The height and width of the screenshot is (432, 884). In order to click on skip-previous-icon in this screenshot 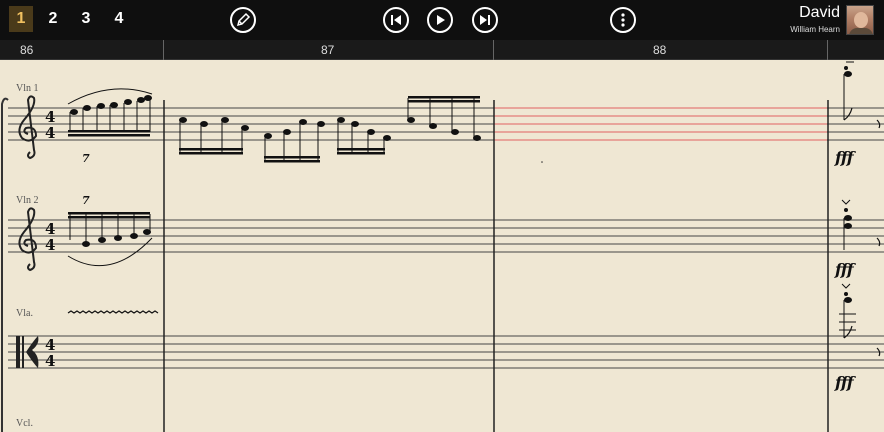, I will do `click(396, 20)`.